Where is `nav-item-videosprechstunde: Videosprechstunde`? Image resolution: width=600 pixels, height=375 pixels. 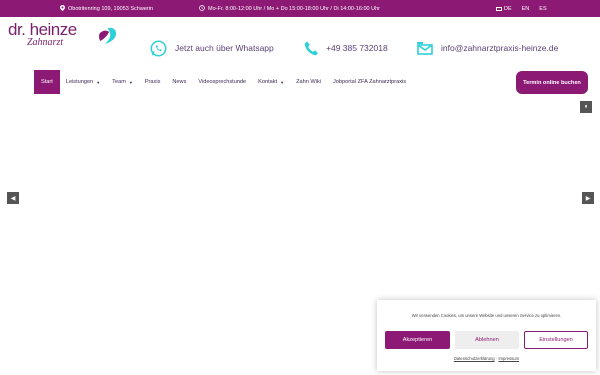 nav-item-videosprechstunde: Videosprechstunde is located at coordinates (222, 82).